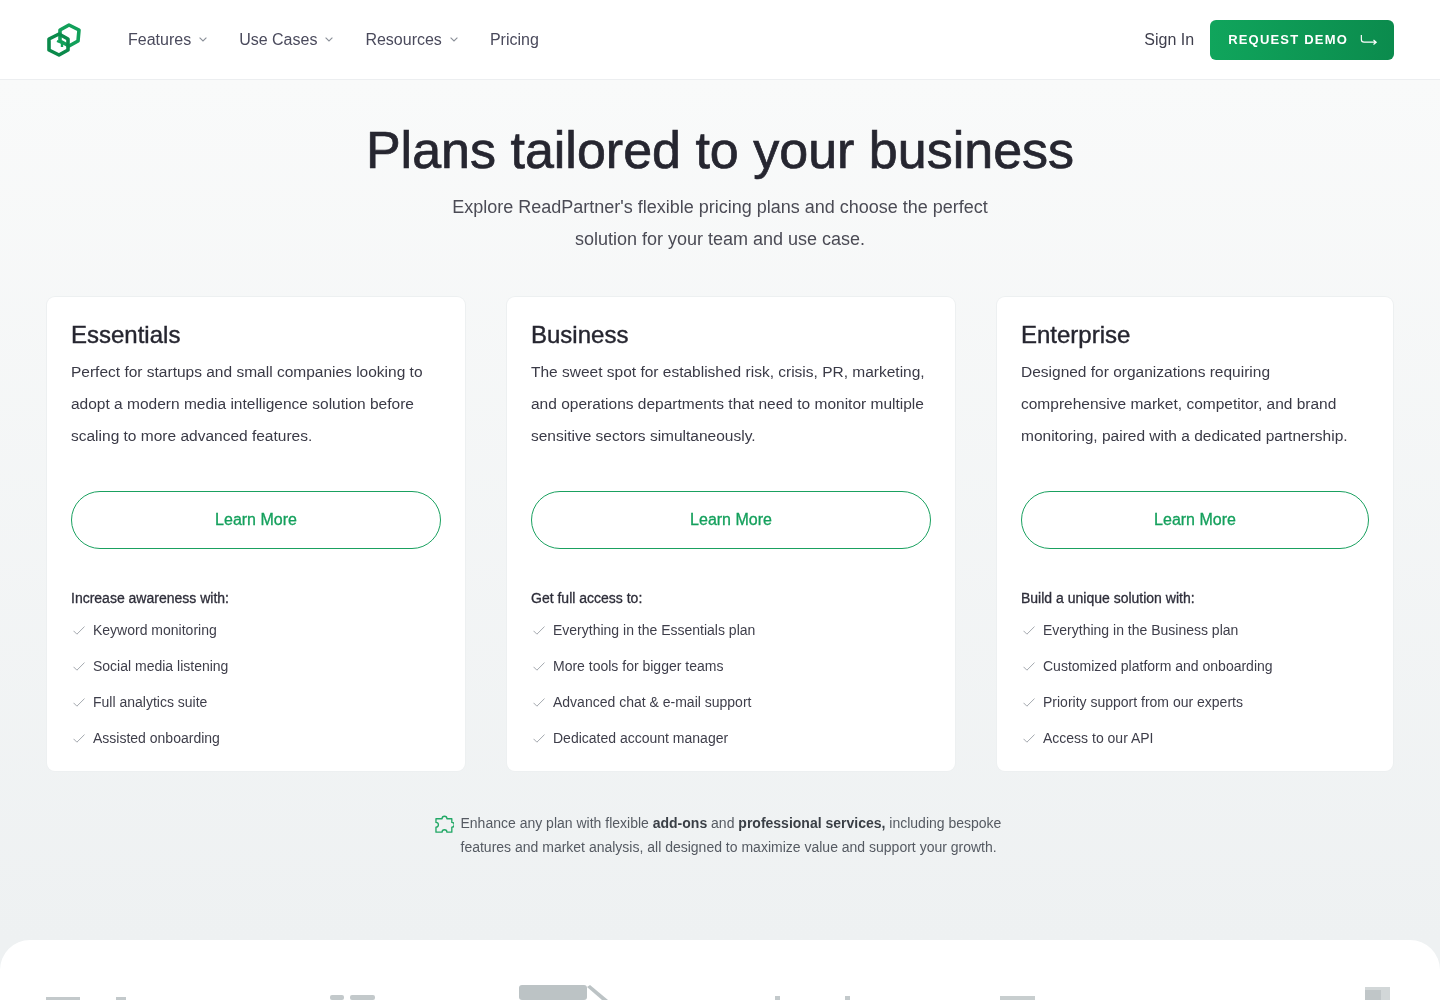 The image size is (1440, 1000). What do you see at coordinates (64, 39) in the screenshot?
I see `hexagon-logo-icon` at bounding box center [64, 39].